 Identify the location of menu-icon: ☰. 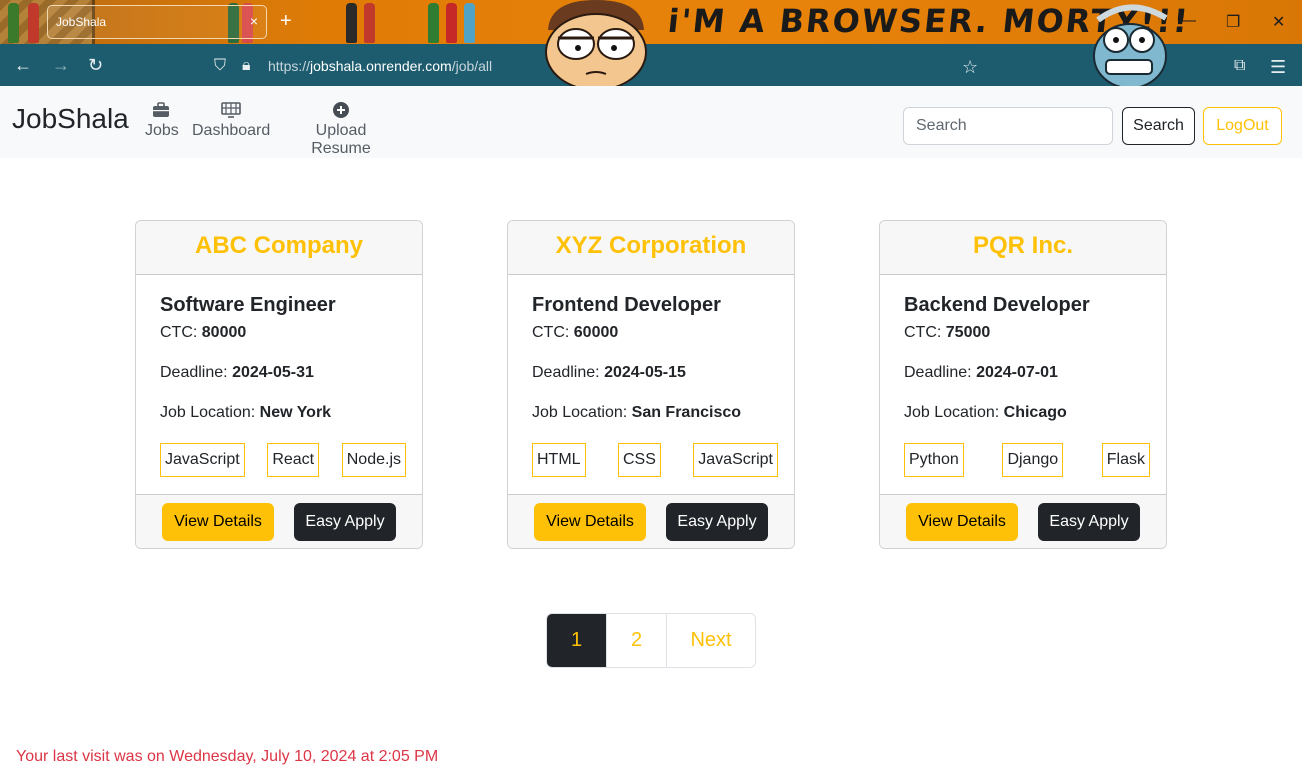
(1278, 67).